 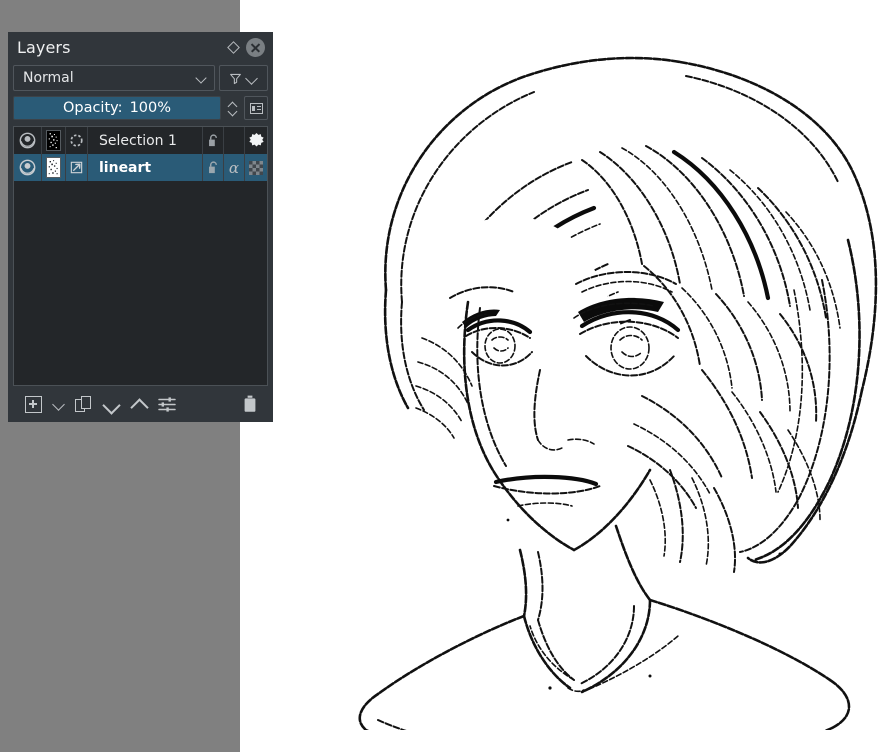 I want to click on layer-properties-button, so click(x=167, y=404).